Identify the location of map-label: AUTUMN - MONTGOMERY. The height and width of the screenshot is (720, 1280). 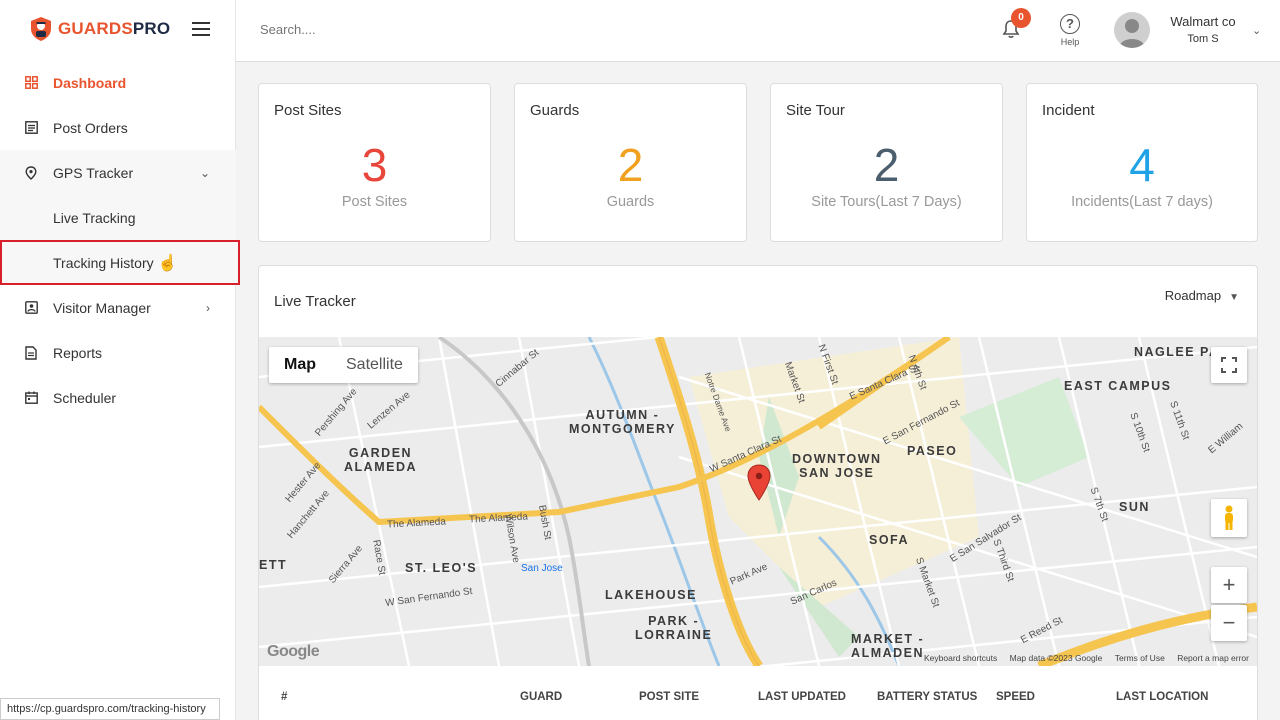
(622, 422).